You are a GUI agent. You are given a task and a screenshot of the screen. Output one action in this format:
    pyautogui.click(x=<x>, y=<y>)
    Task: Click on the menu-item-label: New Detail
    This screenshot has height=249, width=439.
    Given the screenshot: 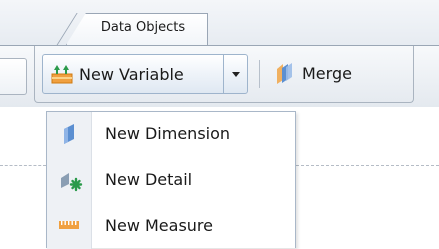 What is the action you would take?
    pyautogui.click(x=149, y=179)
    